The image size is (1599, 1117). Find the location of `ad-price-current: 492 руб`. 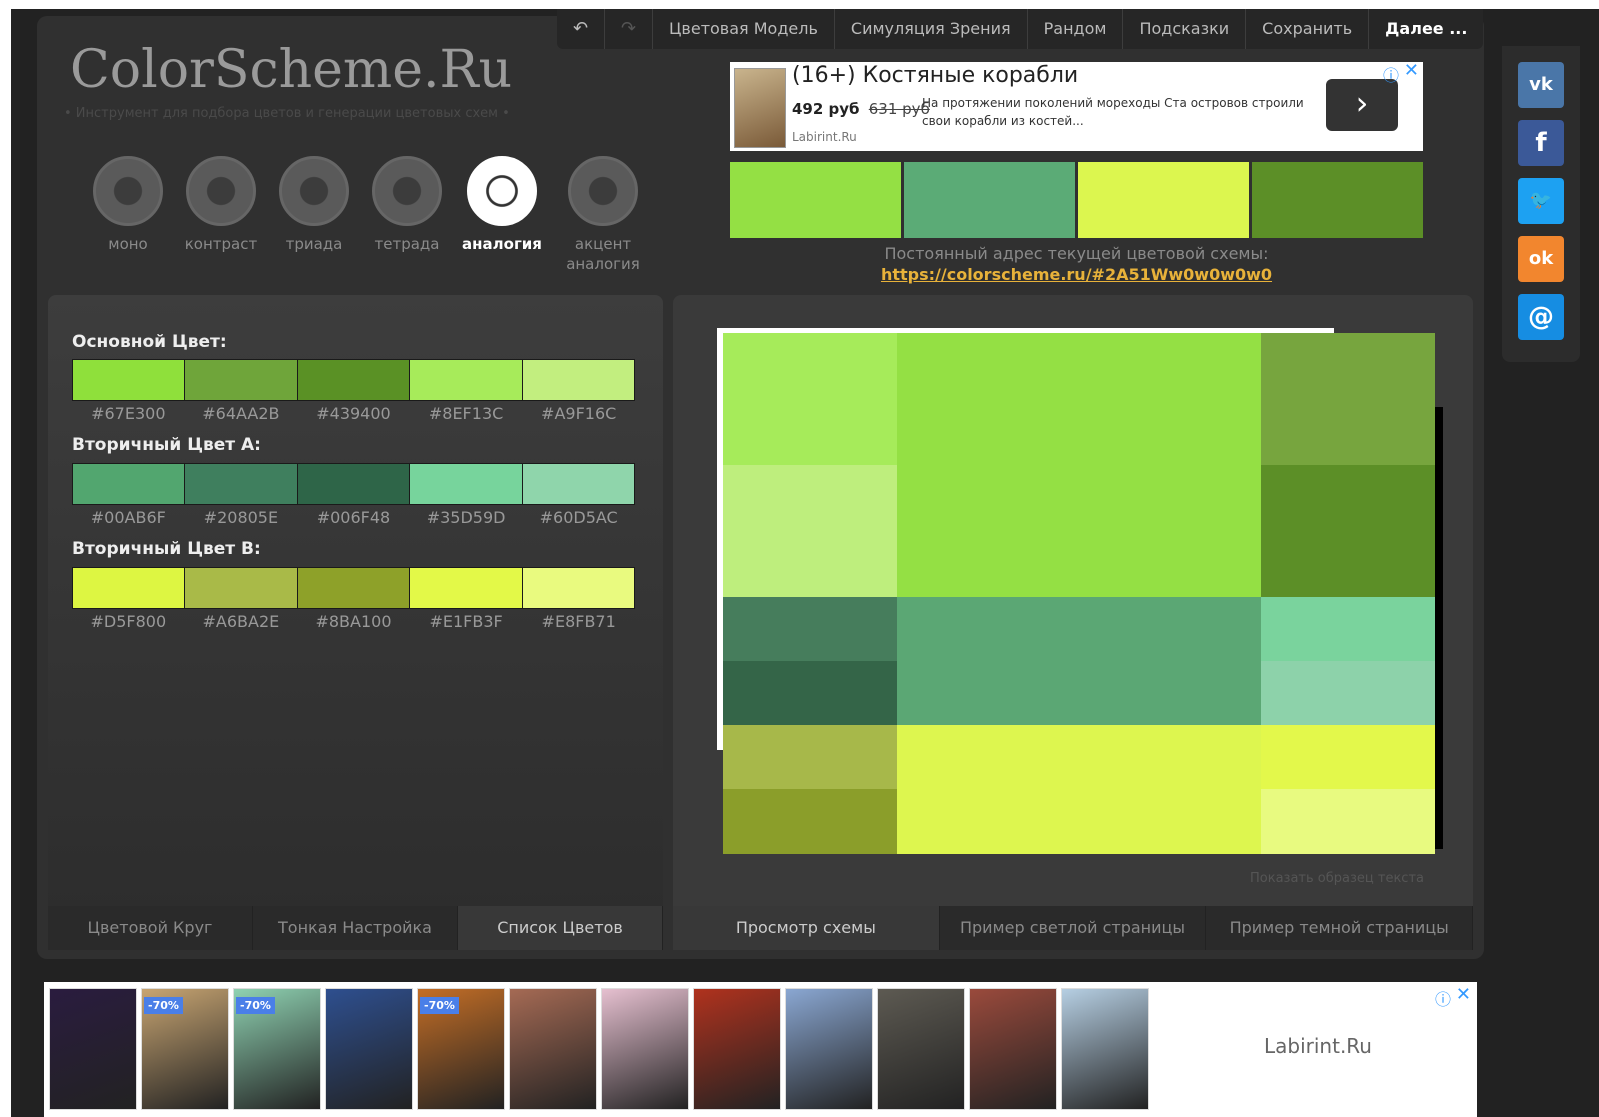

ad-price-current: 492 руб is located at coordinates (826, 109).